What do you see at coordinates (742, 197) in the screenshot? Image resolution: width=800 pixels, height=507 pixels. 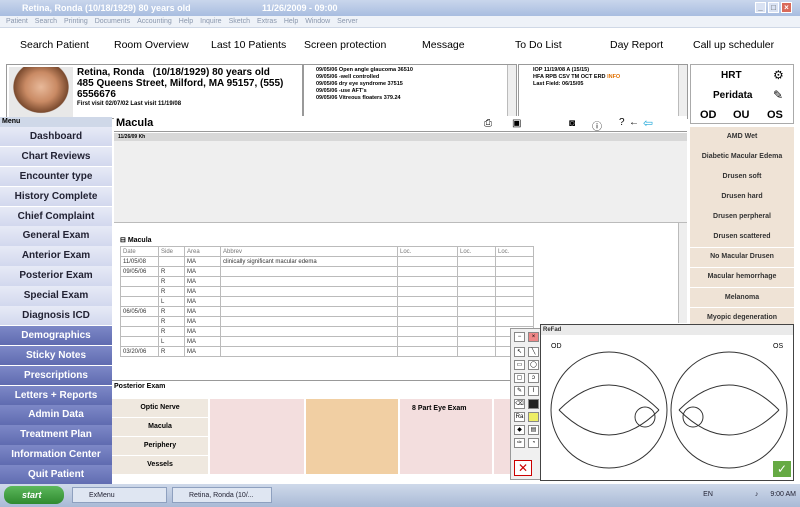 I see `finding-drusen-hard: Drusen hard` at bounding box center [742, 197].